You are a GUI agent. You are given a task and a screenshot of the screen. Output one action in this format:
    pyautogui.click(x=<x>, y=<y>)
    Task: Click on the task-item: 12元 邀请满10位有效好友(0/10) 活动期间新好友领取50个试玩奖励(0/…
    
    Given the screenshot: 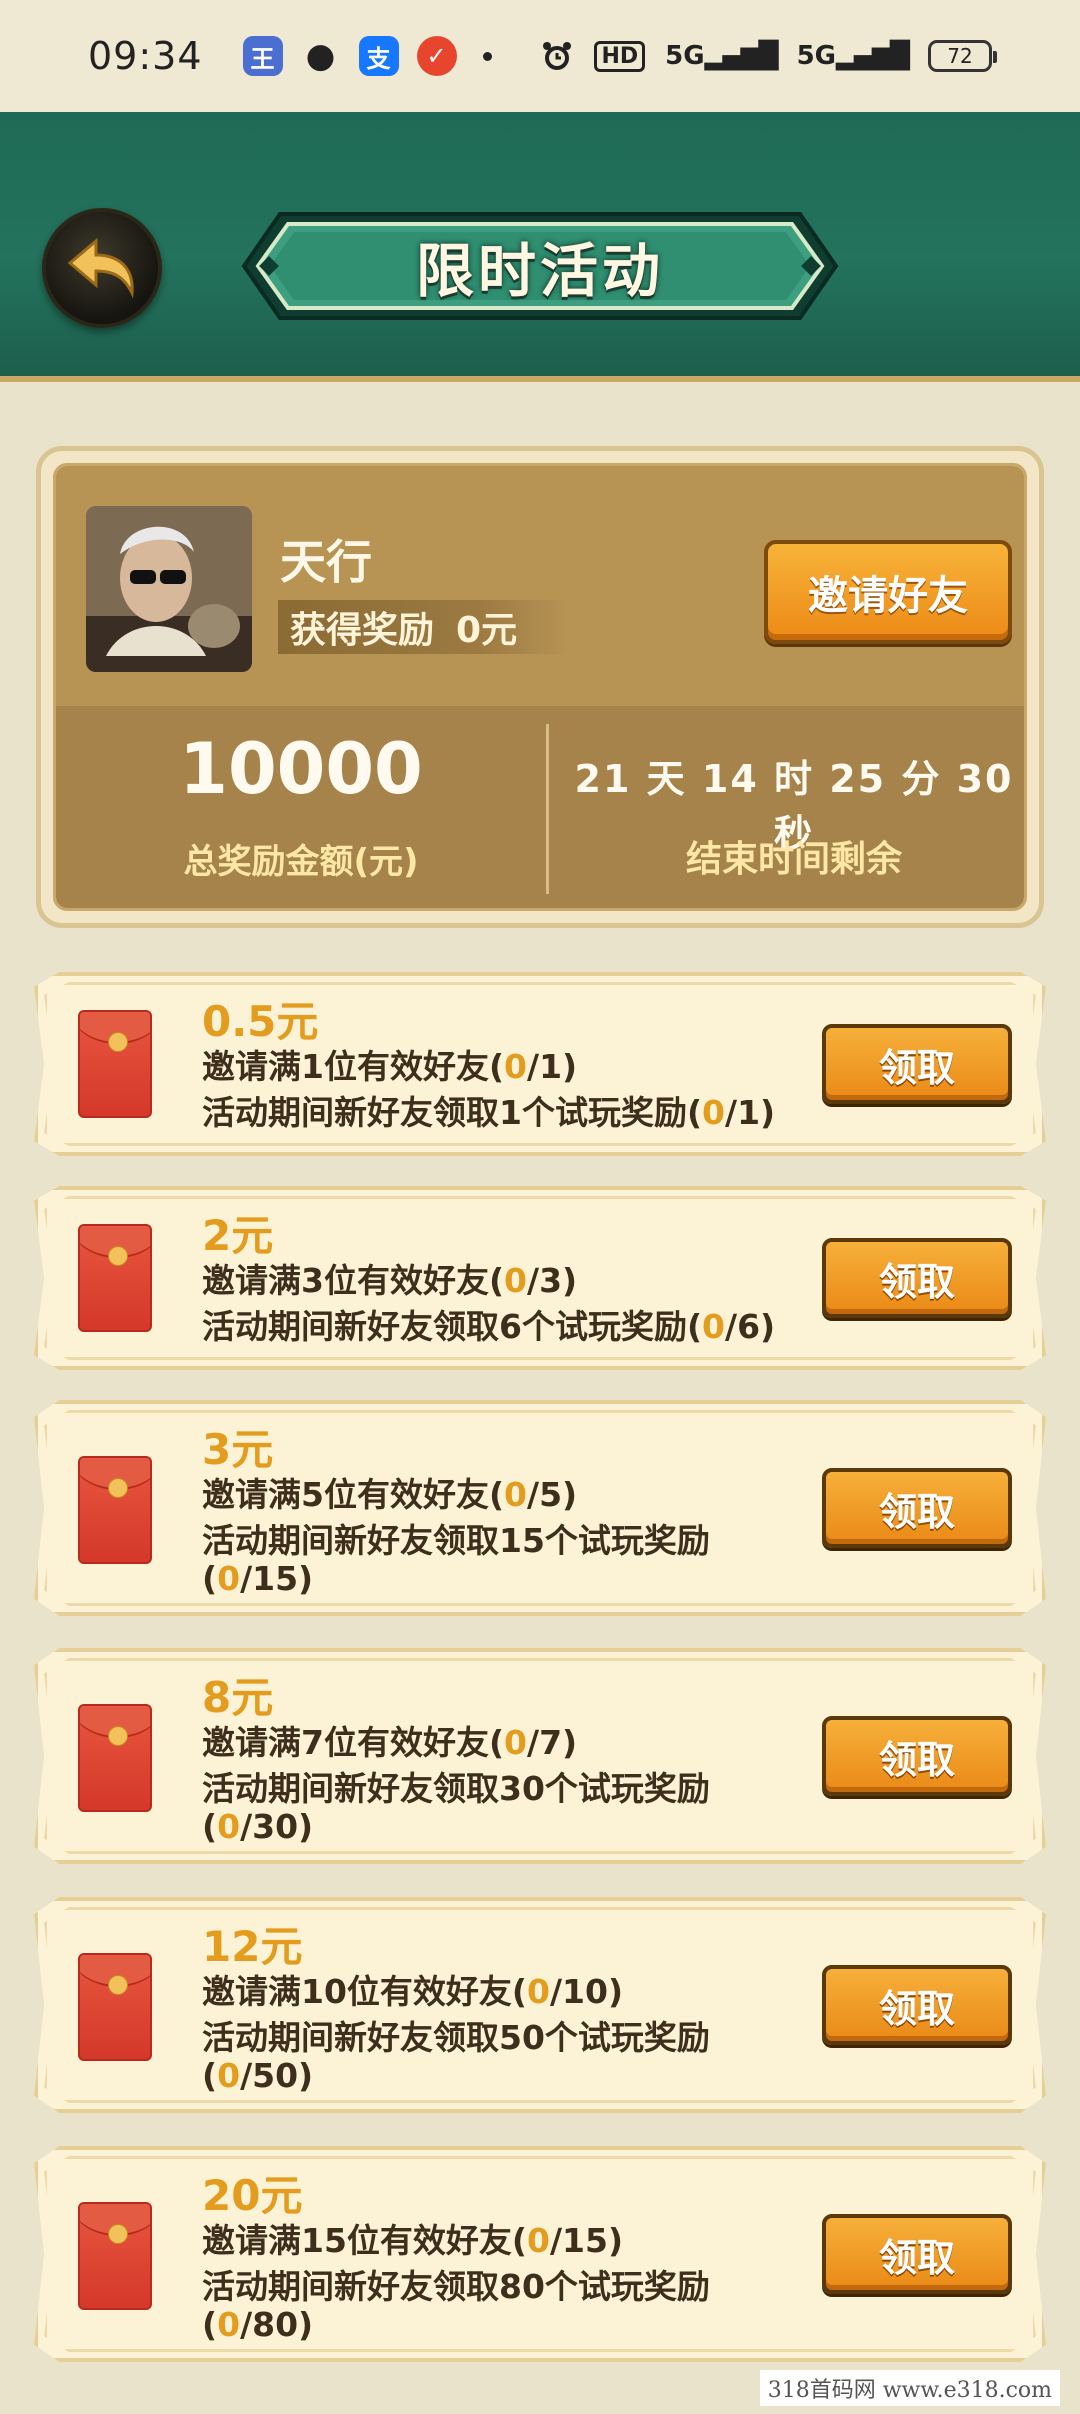 What is the action you would take?
    pyautogui.click(x=540, y=2005)
    